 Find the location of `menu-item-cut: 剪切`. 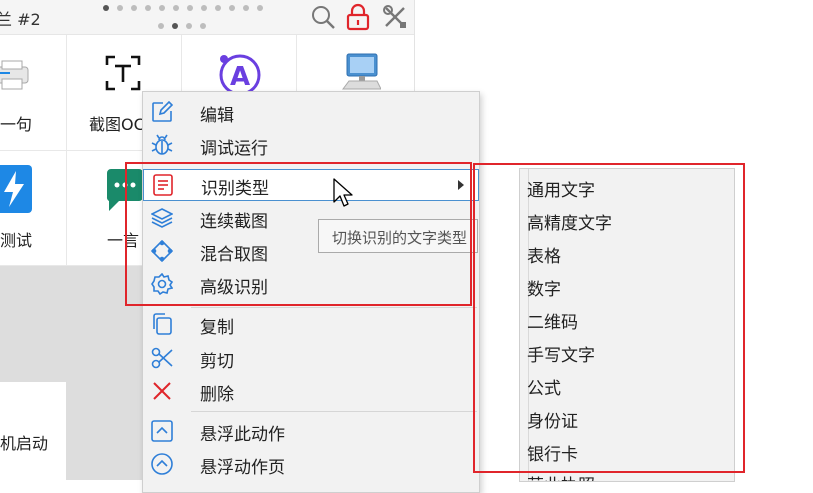

menu-item-cut: 剪切 is located at coordinates (311, 358).